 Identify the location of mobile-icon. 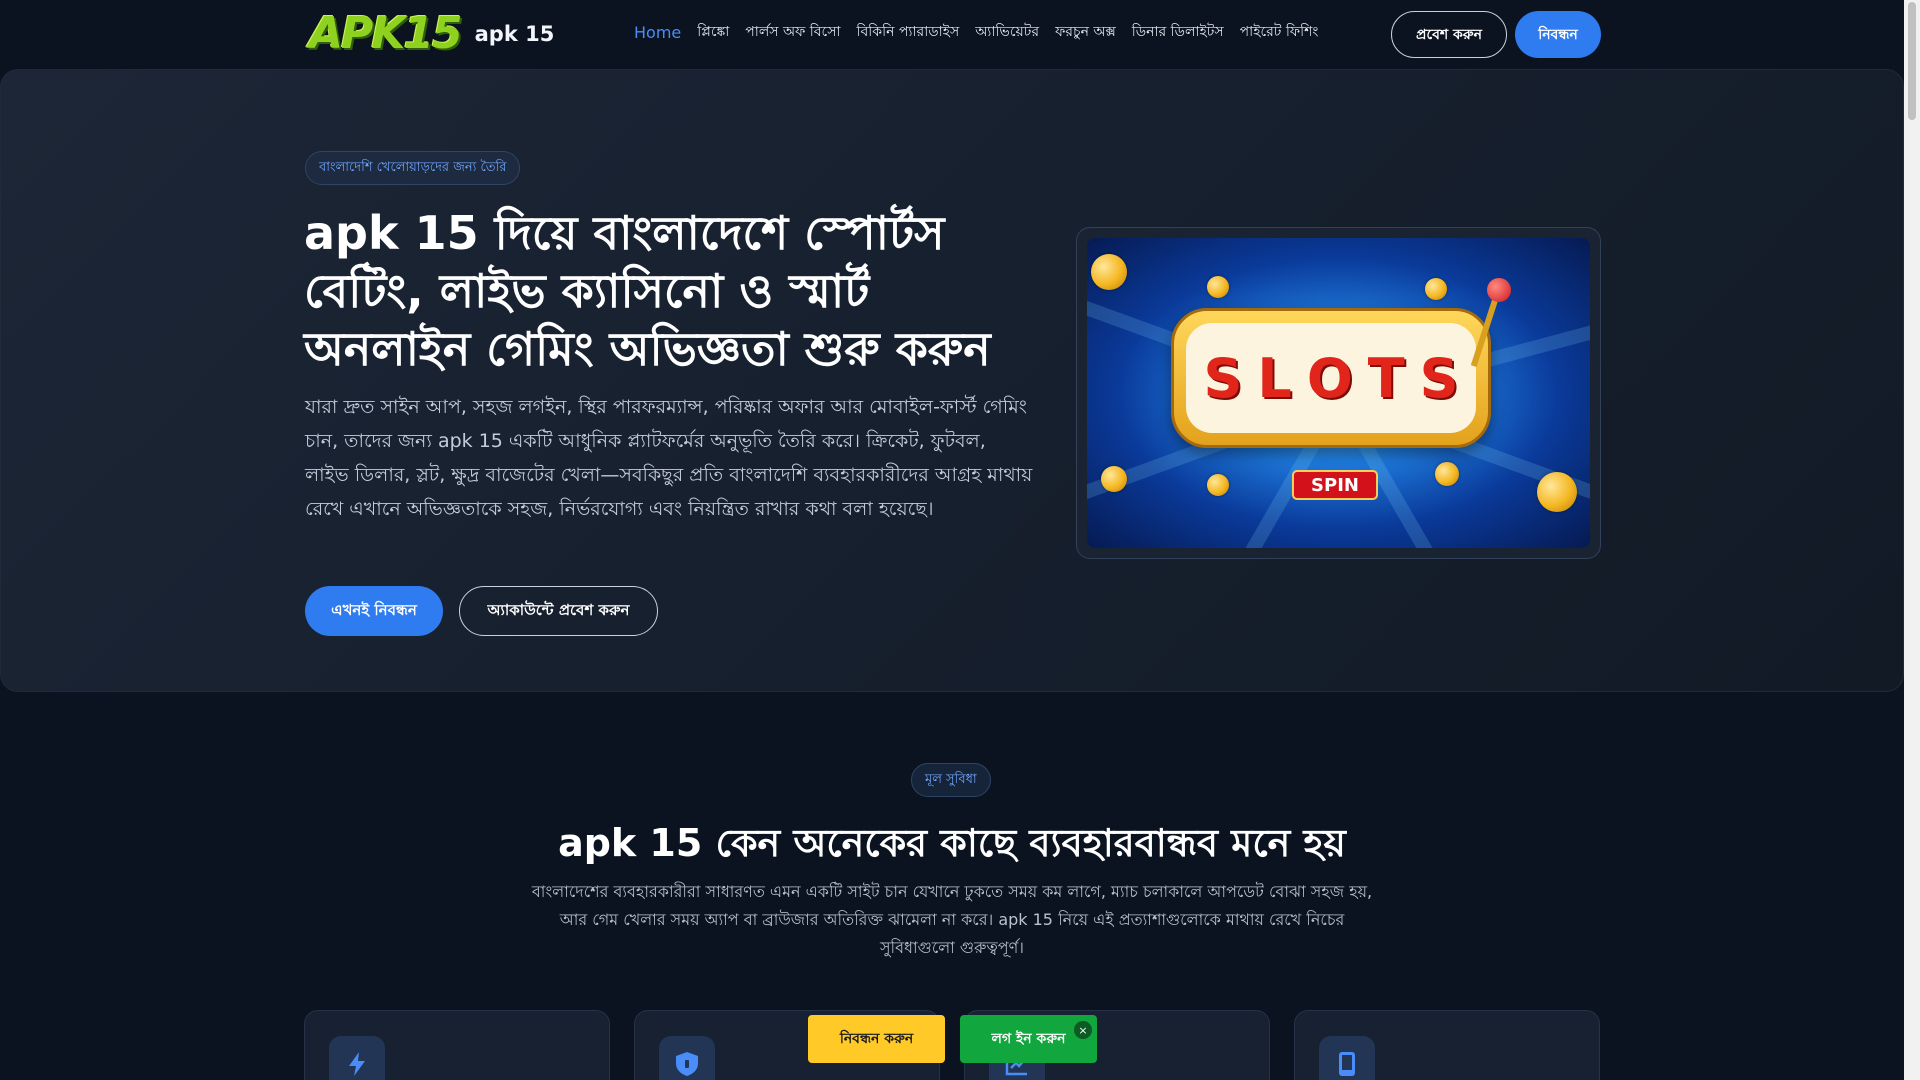
(1347, 1058).